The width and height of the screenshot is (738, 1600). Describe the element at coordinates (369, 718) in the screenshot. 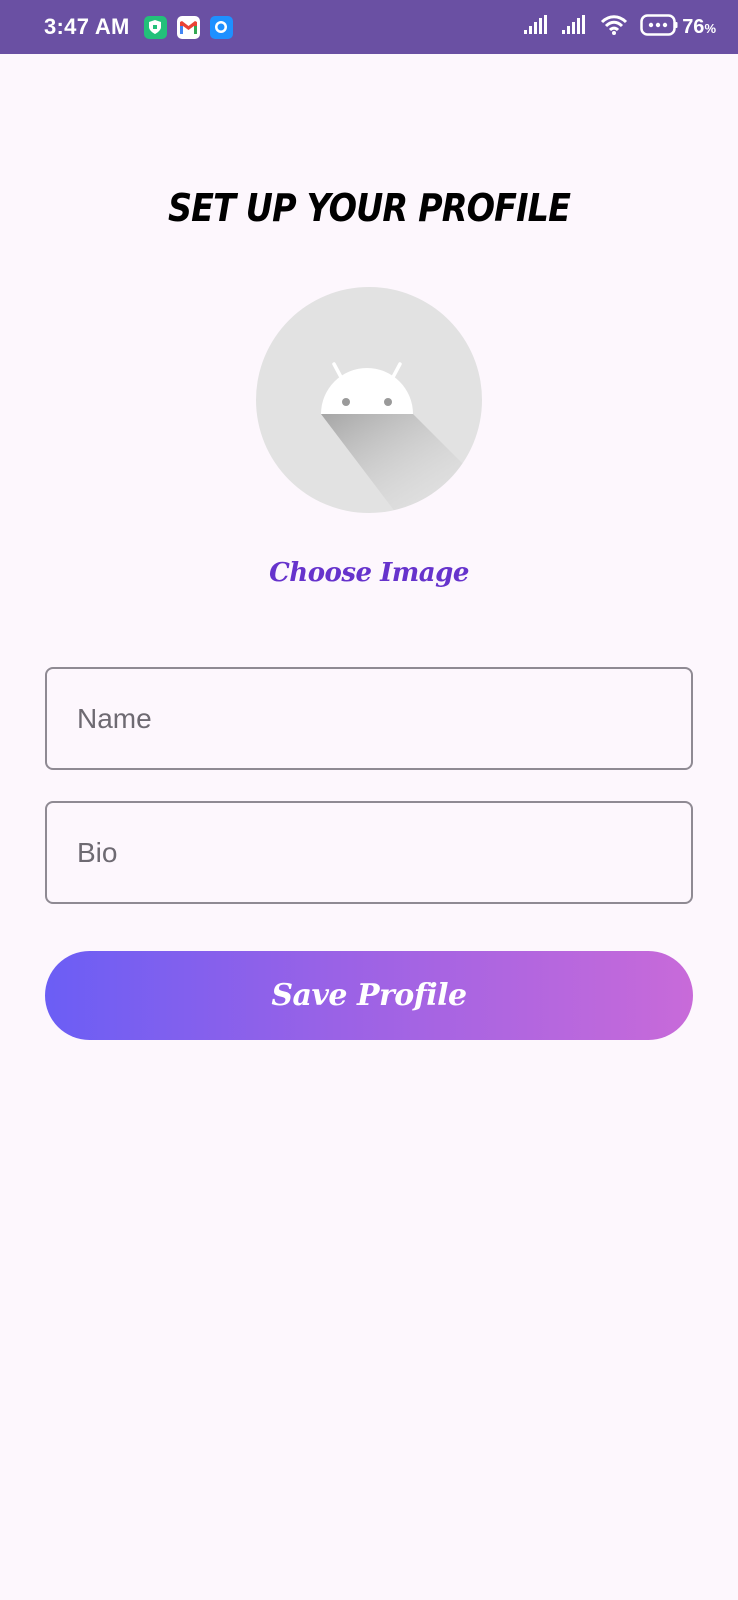

I see `name-field` at that location.